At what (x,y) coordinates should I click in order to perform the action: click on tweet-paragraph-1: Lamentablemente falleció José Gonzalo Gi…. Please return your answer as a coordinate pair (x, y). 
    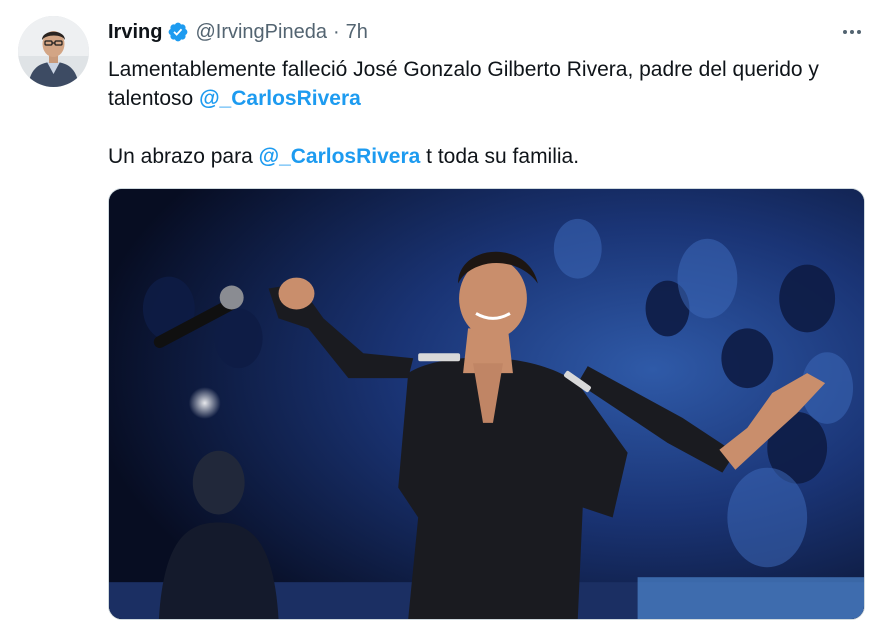
    Looking at the image, I should click on (493, 84).